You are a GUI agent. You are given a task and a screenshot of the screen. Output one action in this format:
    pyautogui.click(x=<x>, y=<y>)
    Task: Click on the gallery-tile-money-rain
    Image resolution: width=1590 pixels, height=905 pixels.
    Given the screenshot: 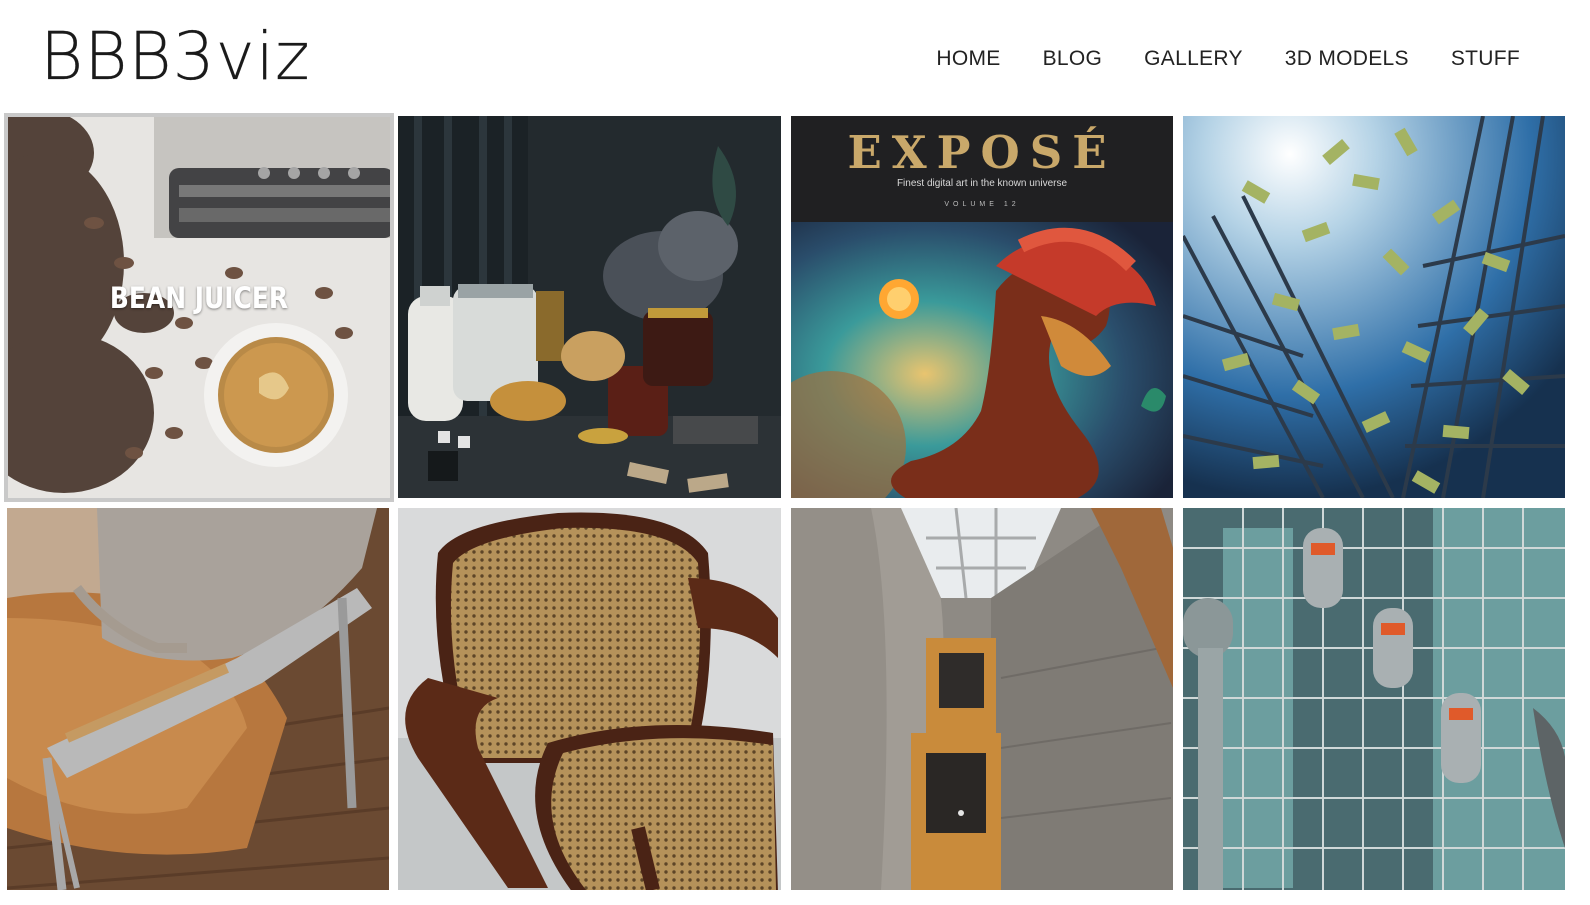 What is the action you would take?
    pyautogui.click(x=1374, y=307)
    